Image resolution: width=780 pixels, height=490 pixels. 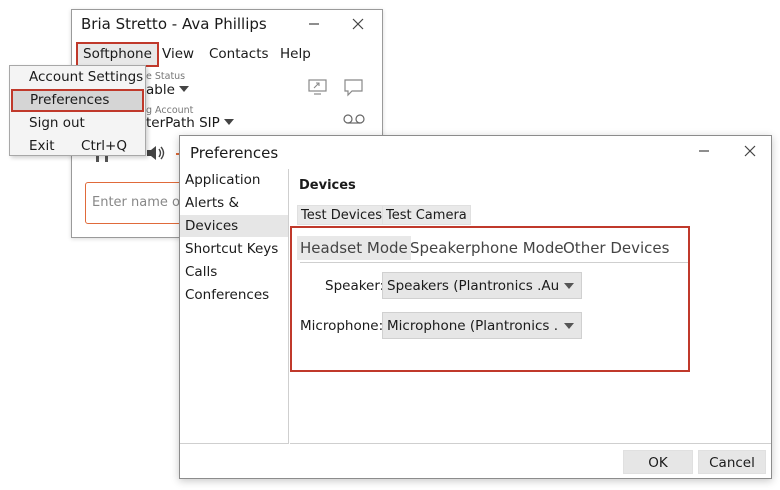 I want to click on ok-button: OK, so click(x=658, y=462).